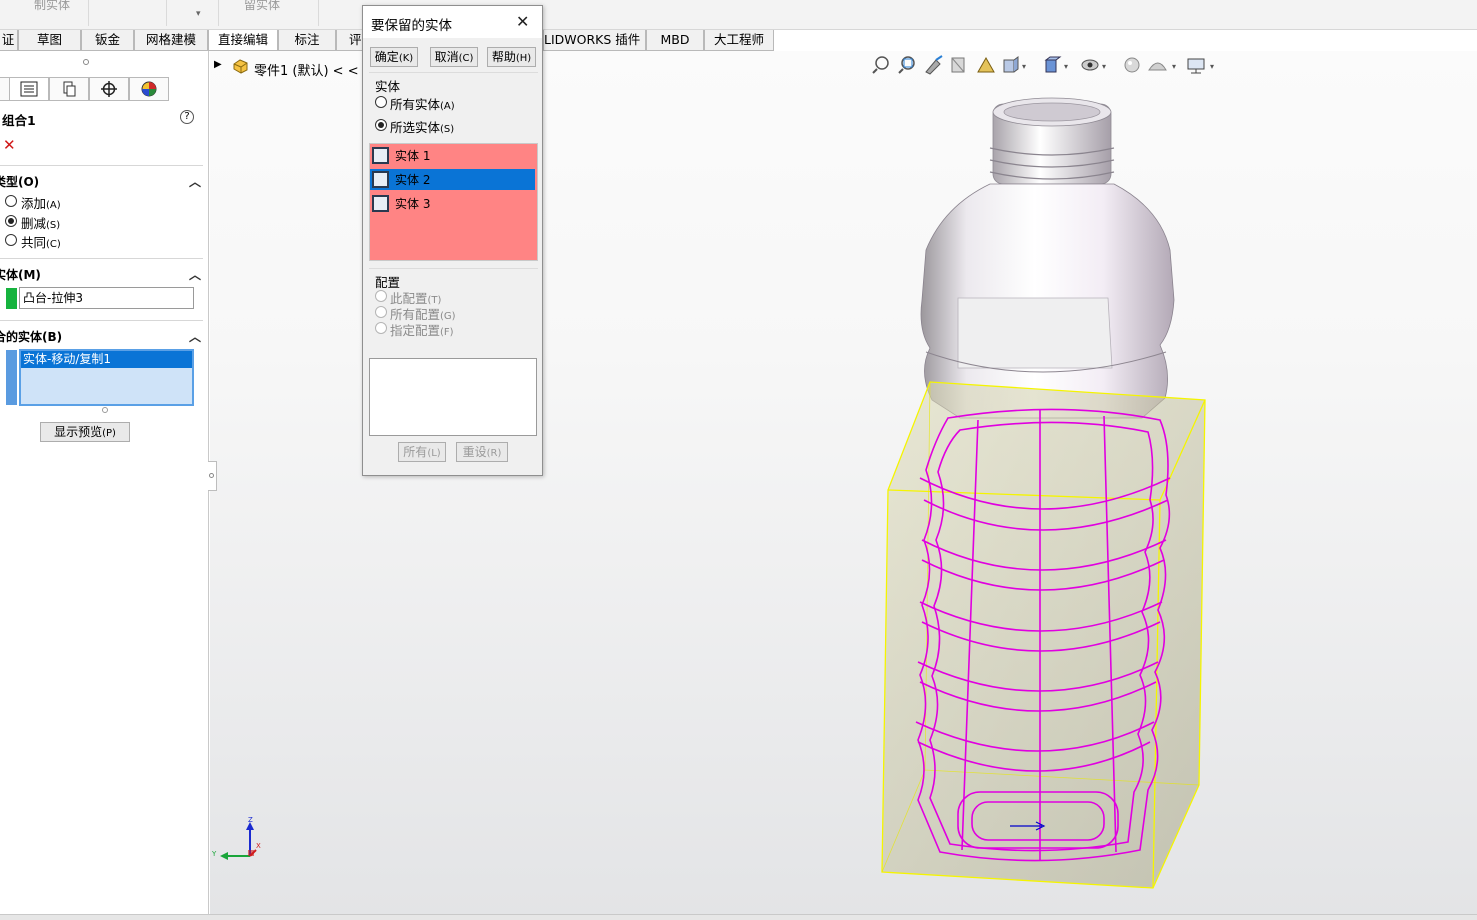 The image size is (1477, 920). What do you see at coordinates (198, 14) in the screenshot?
I see `chevron-down-icon: ▾` at bounding box center [198, 14].